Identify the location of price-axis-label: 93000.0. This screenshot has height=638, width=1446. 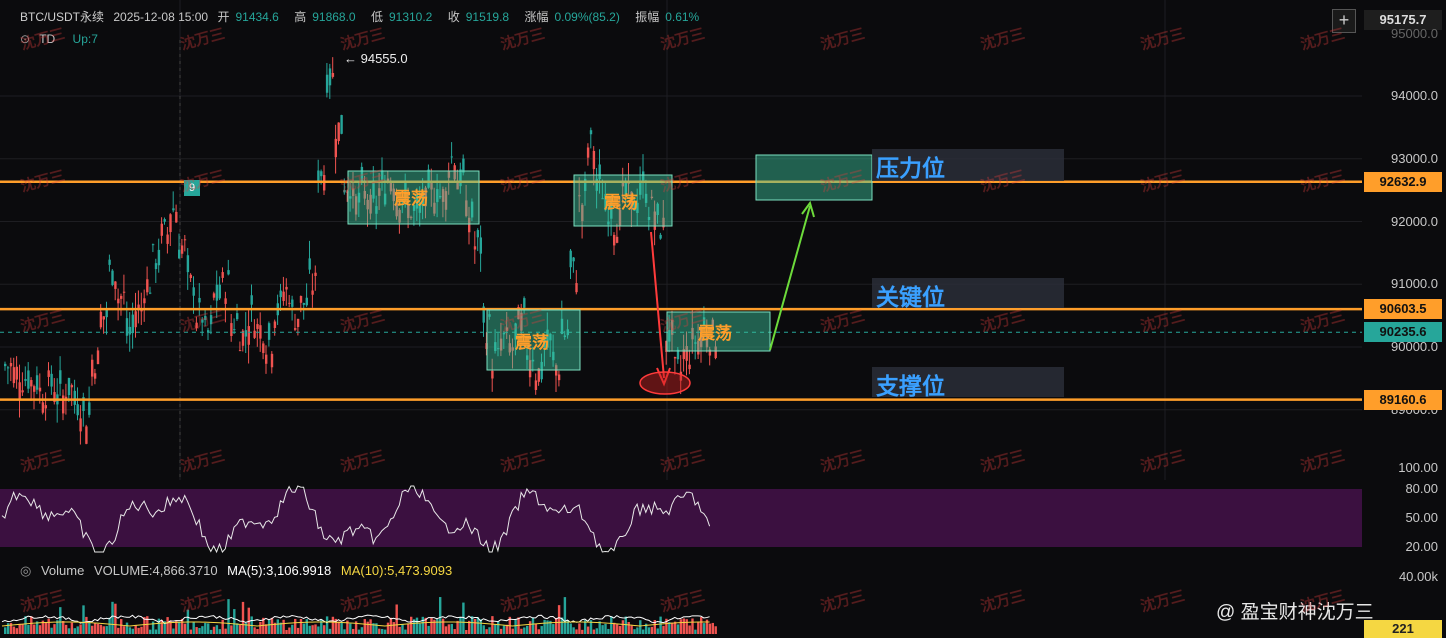
(1414, 158).